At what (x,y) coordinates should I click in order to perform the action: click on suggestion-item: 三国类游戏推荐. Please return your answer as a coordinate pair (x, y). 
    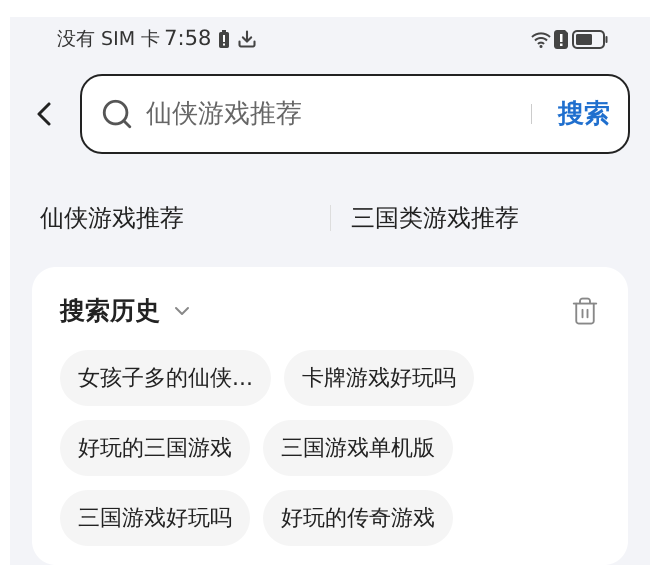
    Looking at the image, I should click on (435, 218).